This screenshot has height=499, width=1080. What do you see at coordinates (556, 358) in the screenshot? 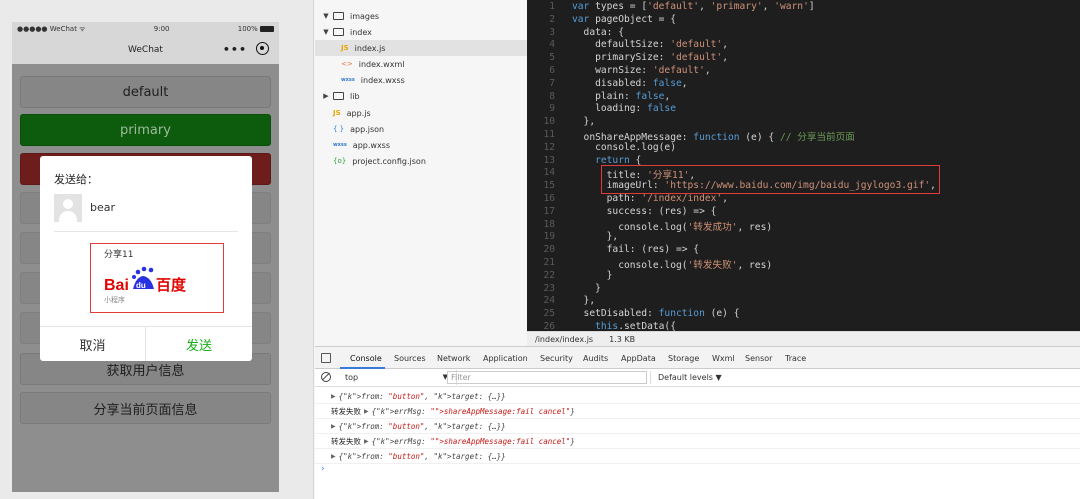
I see `tab-security: Security` at bounding box center [556, 358].